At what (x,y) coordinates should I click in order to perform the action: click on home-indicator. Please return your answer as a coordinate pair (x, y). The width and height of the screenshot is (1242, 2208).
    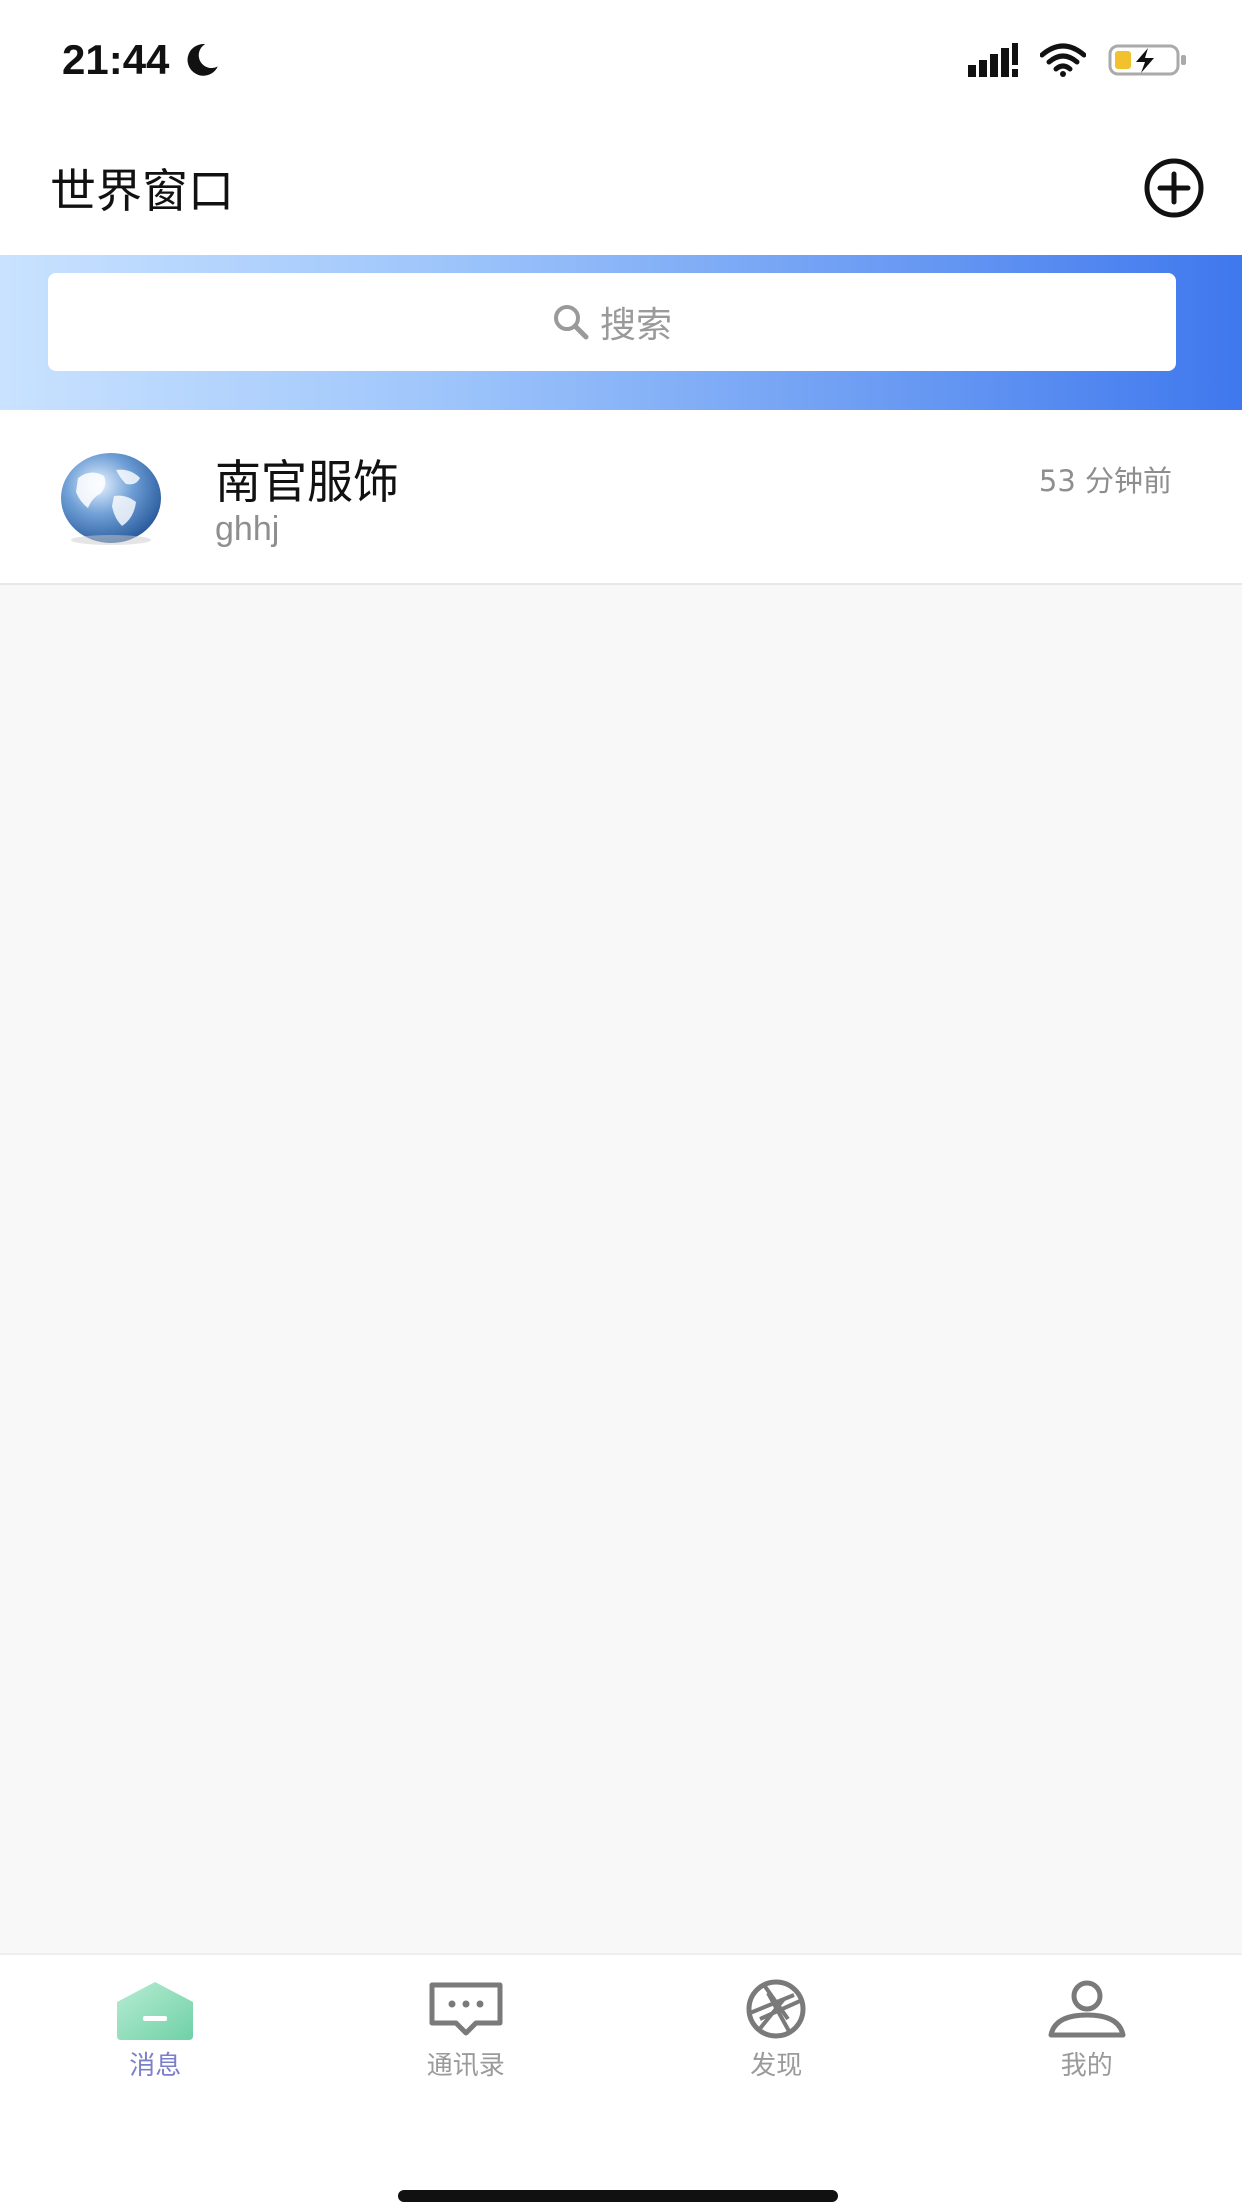
    Looking at the image, I should click on (618, 2196).